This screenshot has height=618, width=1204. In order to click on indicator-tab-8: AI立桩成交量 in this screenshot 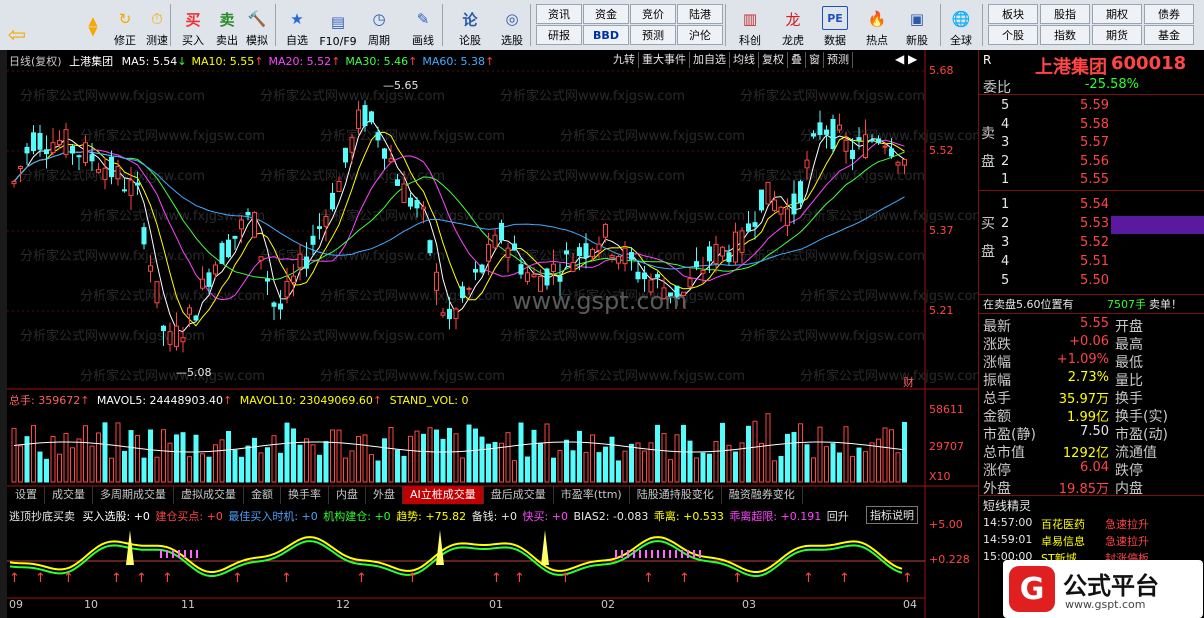, I will do `click(443, 495)`.